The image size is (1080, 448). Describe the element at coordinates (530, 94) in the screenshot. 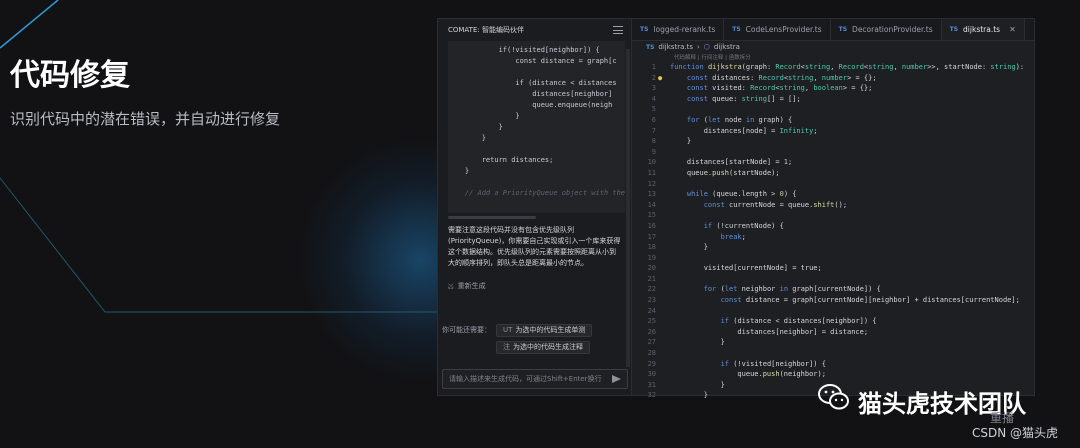

I see `chat-code-line: distances[neighbor]` at that location.